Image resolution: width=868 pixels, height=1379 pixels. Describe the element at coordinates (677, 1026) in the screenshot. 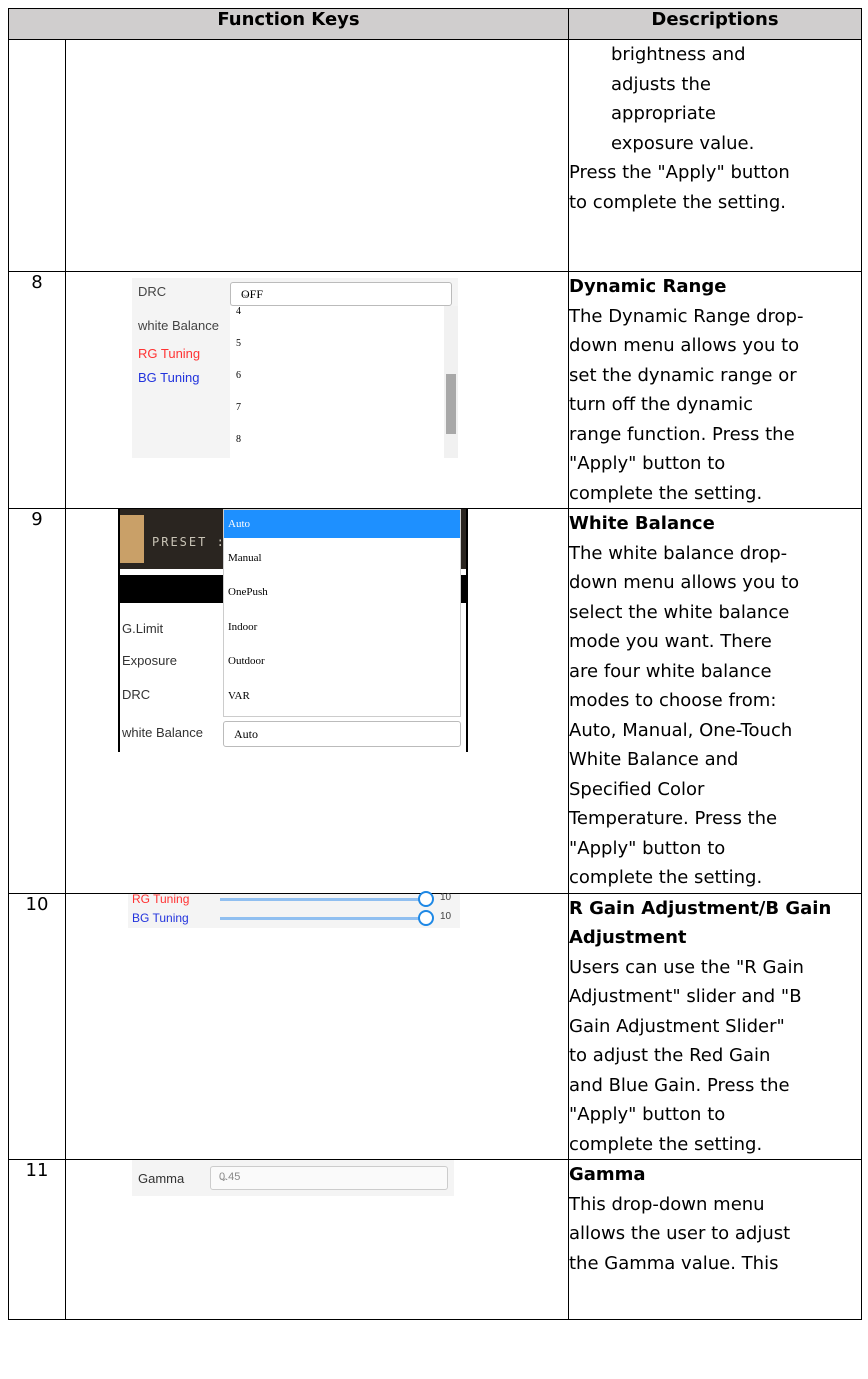

I see `text-line: Gain Adjustment Slider"` at that location.